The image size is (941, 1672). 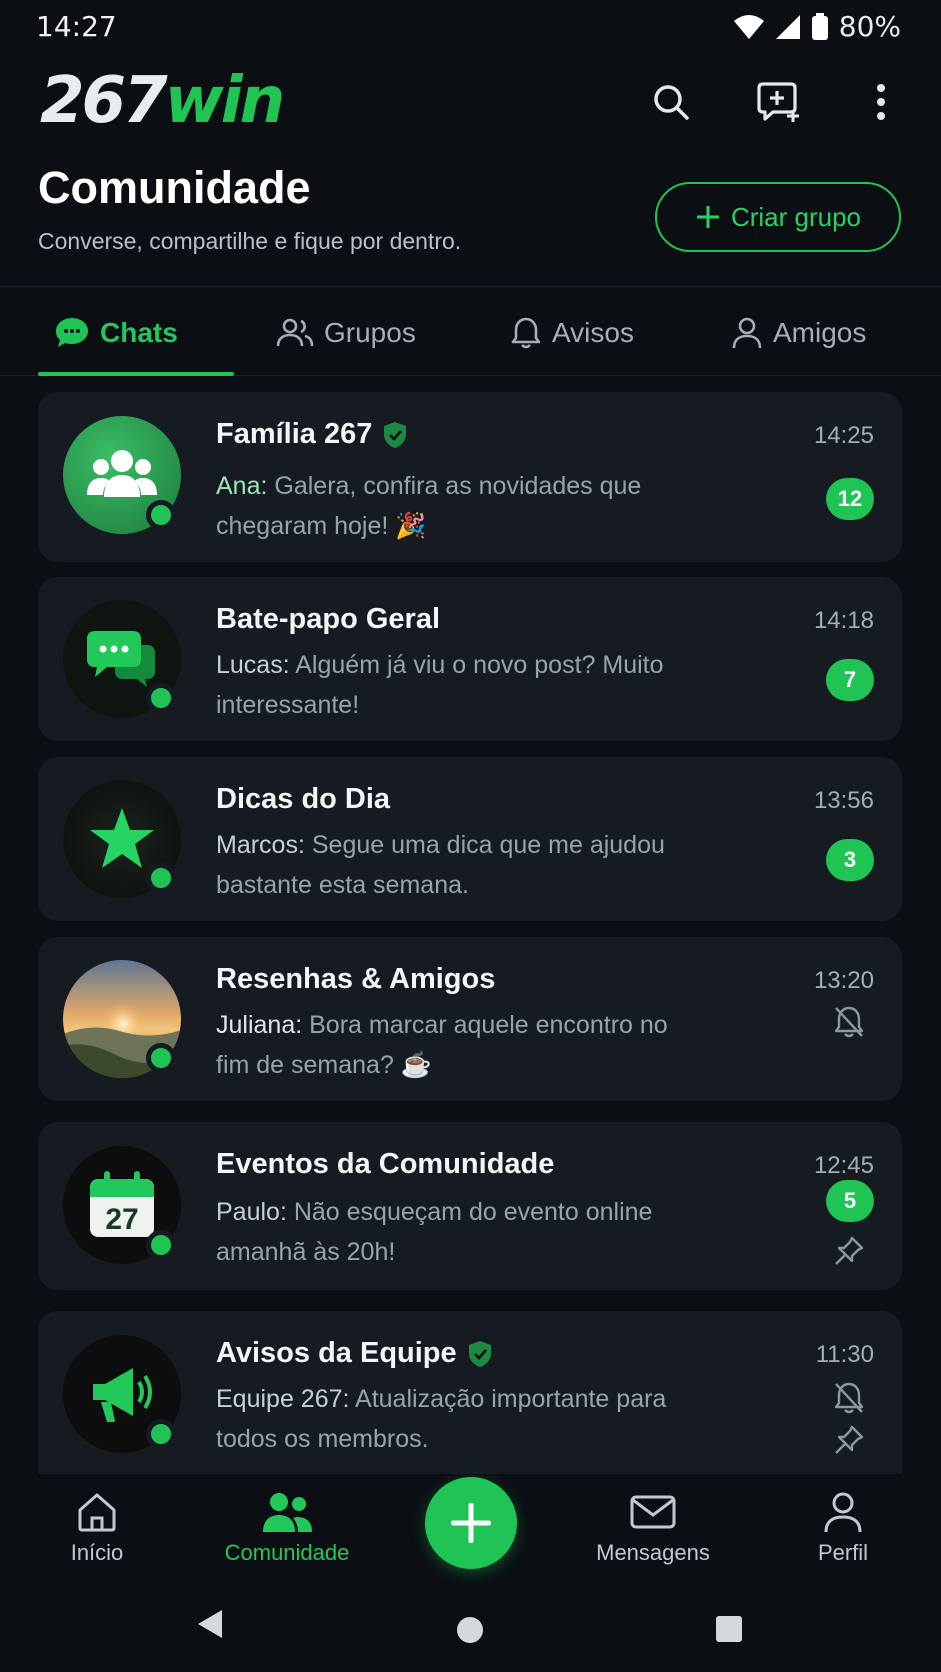 What do you see at coordinates (843, 435) in the screenshot?
I see `chat-time: 14:25` at bounding box center [843, 435].